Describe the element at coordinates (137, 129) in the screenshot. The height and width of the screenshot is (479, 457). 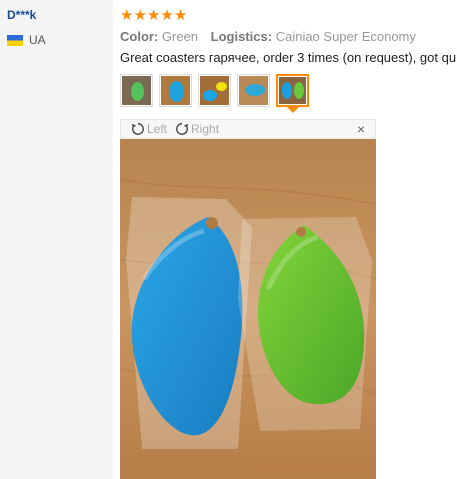
I see `rotate-left-icon` at that location.